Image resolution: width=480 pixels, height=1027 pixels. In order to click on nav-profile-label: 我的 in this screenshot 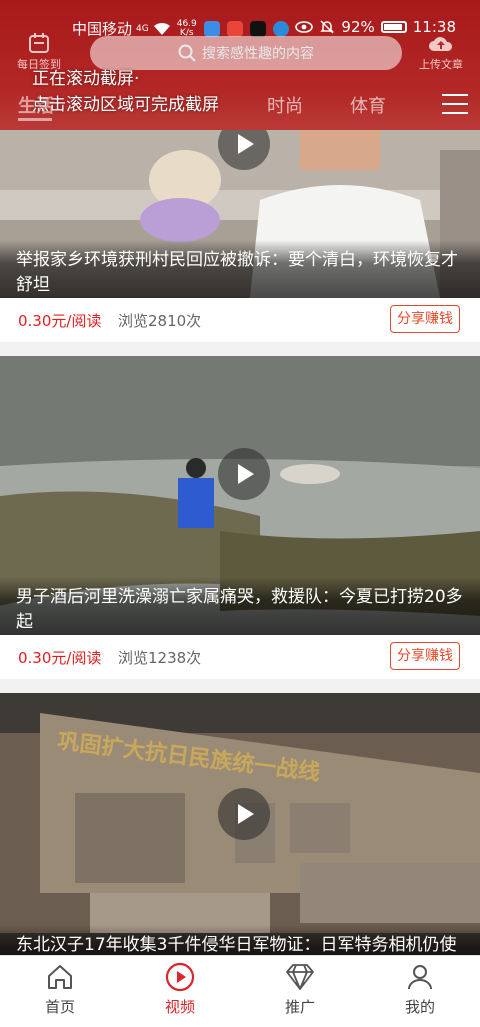, I will do `click(419, 1007)`.